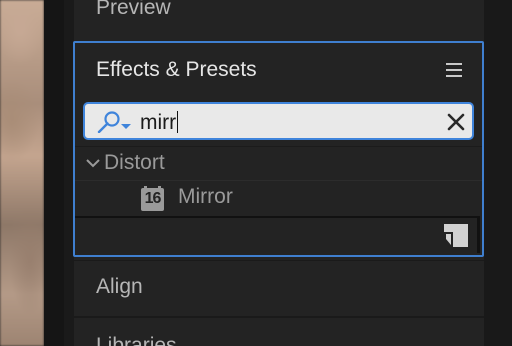  I want to click on composition-viewer-edge, so click(22, 173).